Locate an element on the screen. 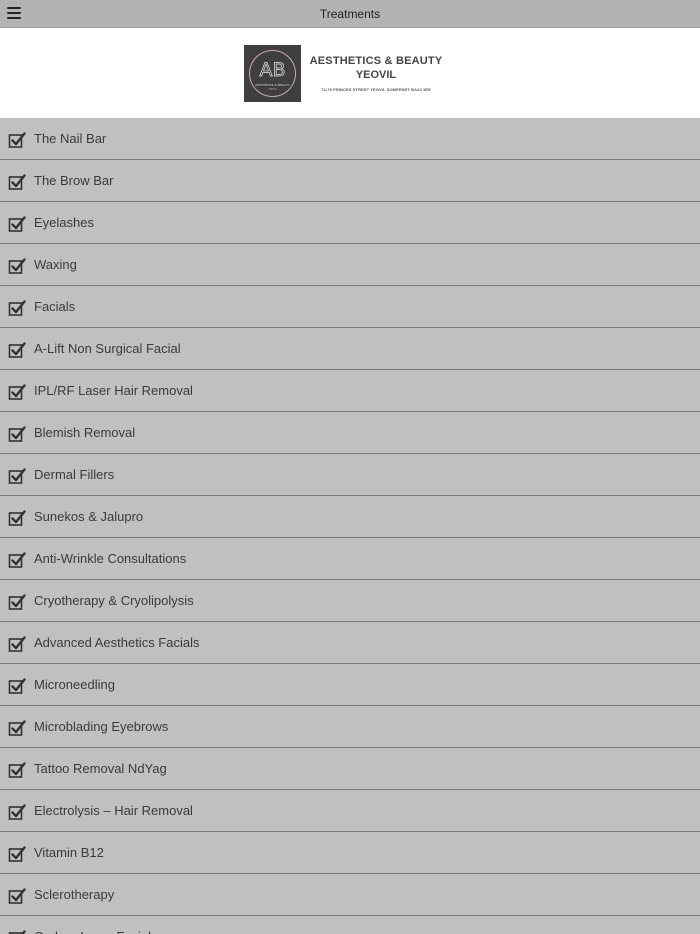 This screenshot has height=934, width=700. list-item: IPL/RF Laser Hair Removal is located at coordinates (350, 391).